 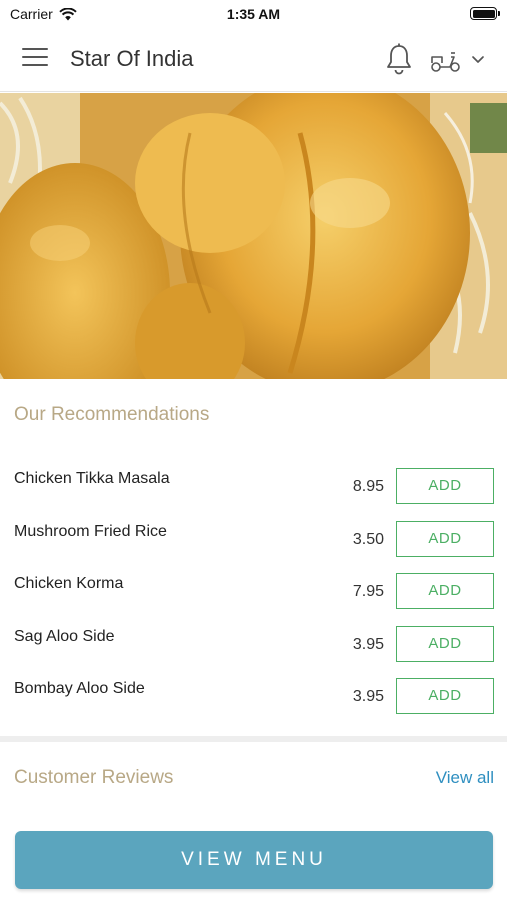 I want to click on section-divider, so click(x=253, y=739).